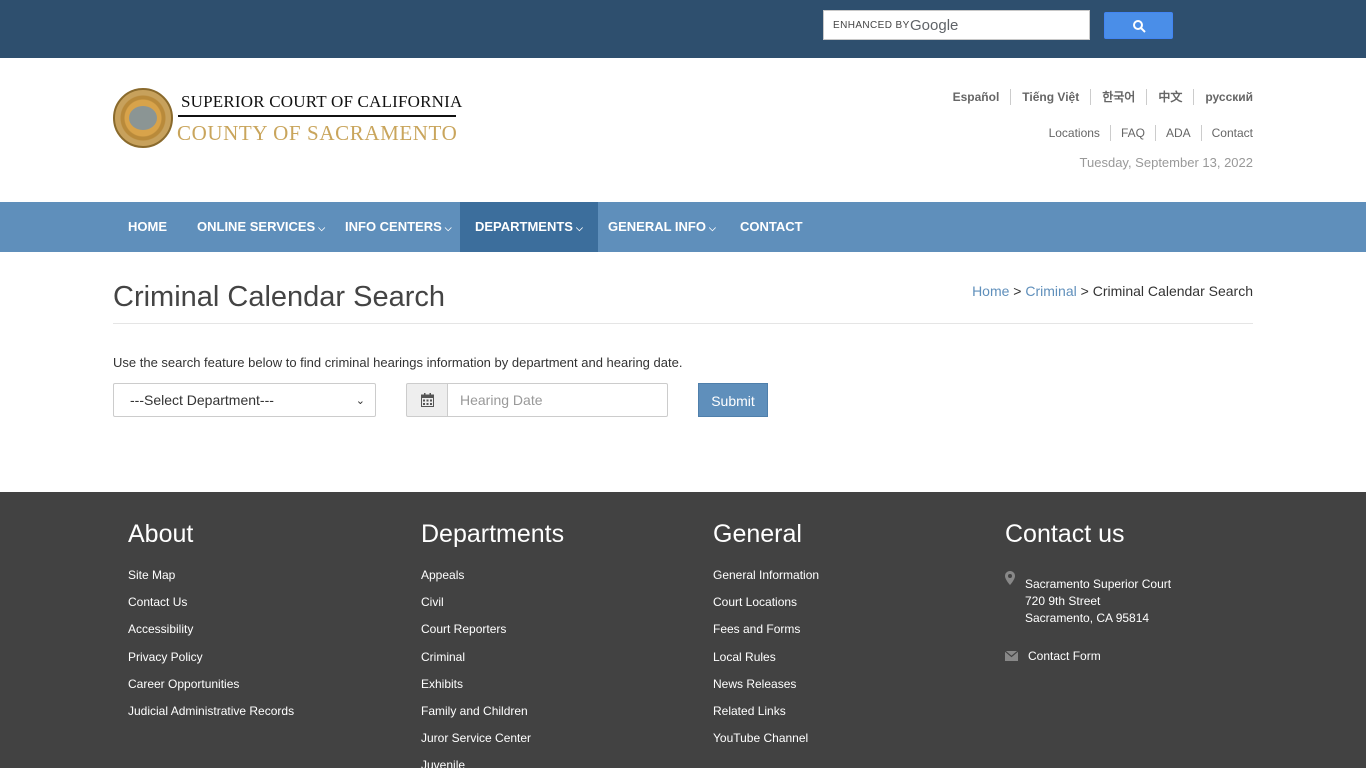  I want to click on language-links: Español Tiếng Việt 한국어 中文 русский, so click(1097, 97).